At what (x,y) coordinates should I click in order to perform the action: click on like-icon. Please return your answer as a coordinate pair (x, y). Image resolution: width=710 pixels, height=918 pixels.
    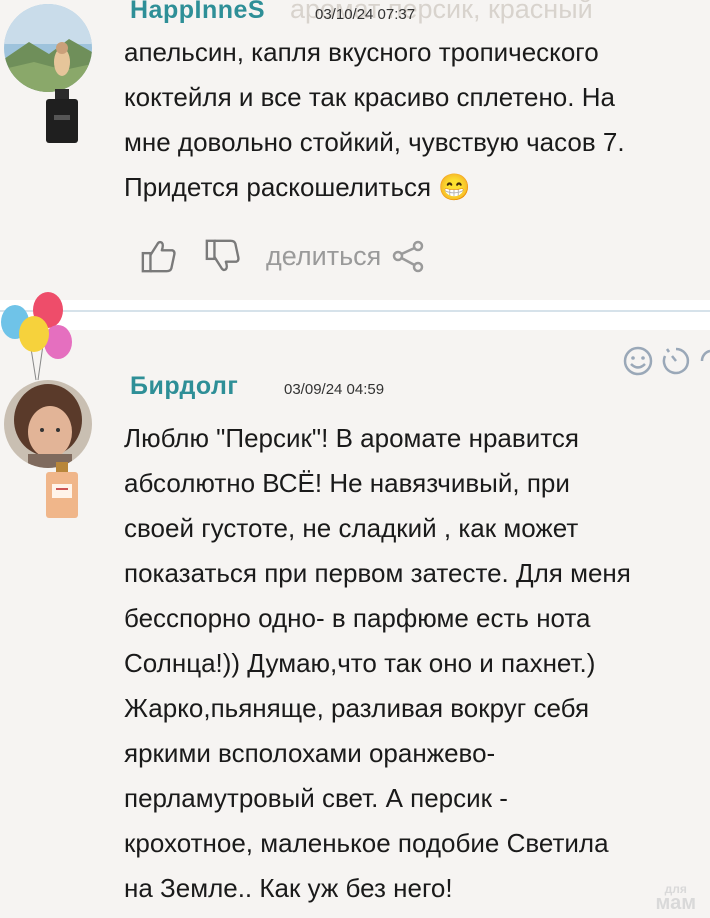
    Looking at the image, I should click on (159, 256).